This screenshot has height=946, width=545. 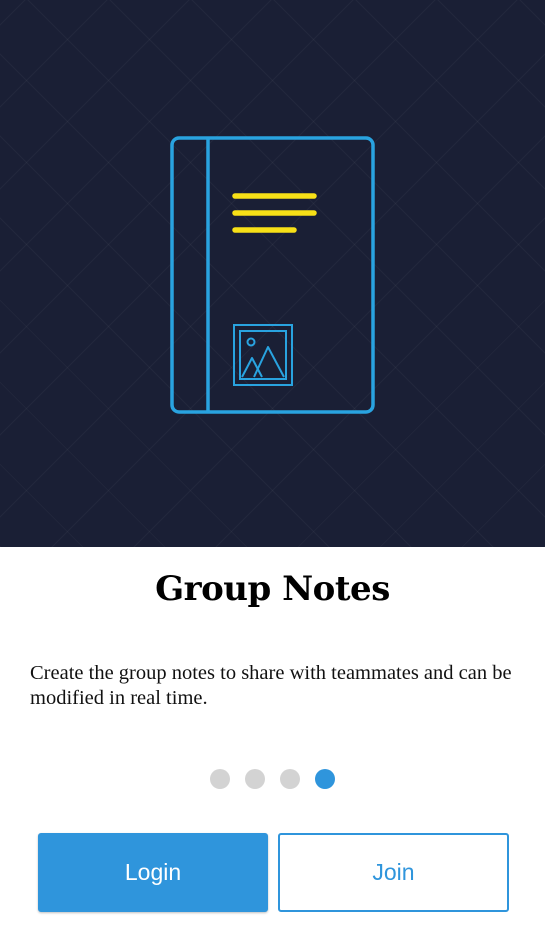 I want to click on page-indicator, so click(x=272, y=779).